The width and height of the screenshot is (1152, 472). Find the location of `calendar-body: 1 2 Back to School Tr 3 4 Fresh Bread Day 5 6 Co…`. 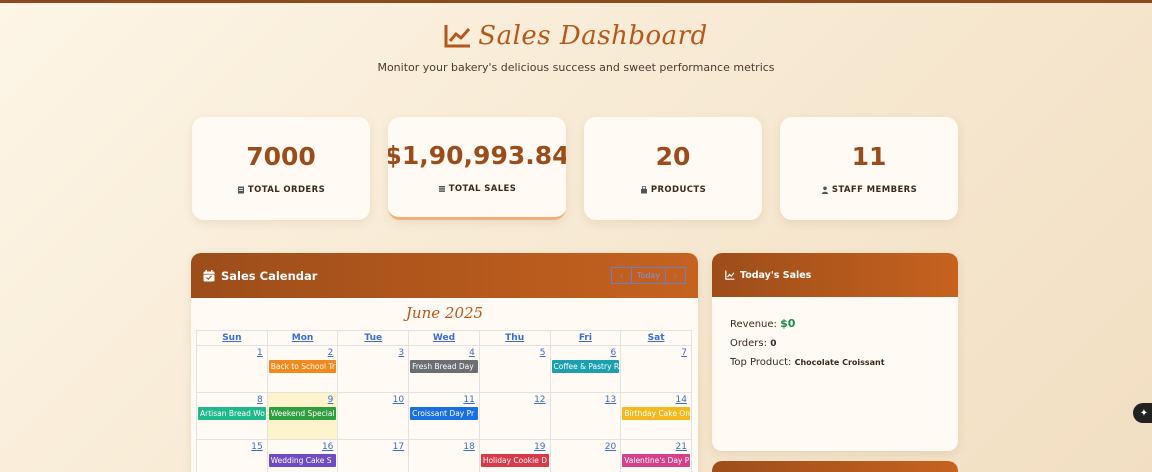

calendar-body: 1 2 Back to School Tr 3 4 Fresh Bread Day 5 6 Co… is located at coordinates (444, 408).